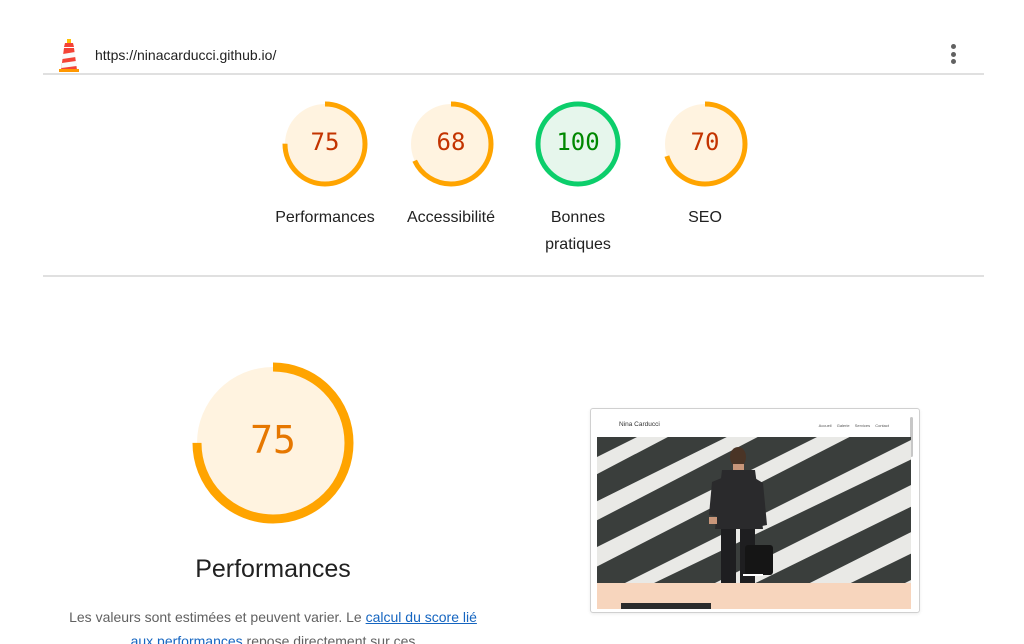 This screenshot has width=1024, height=644. I want to click on performance-gauge-large: 75, so click(273, 443).